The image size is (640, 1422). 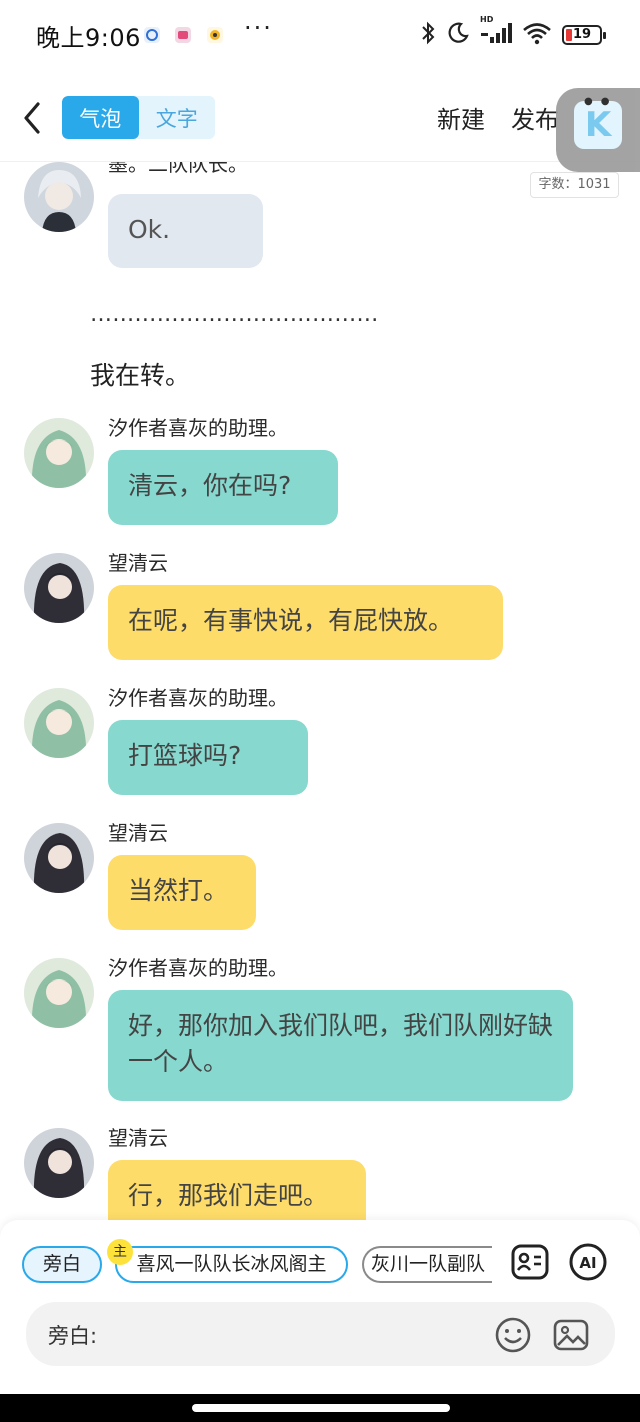 What do you see at coordinates (320, 116) in the screenshot?
I see `editor-header: 气泡 文字 新建 发布` at bounding box center [320, 116].